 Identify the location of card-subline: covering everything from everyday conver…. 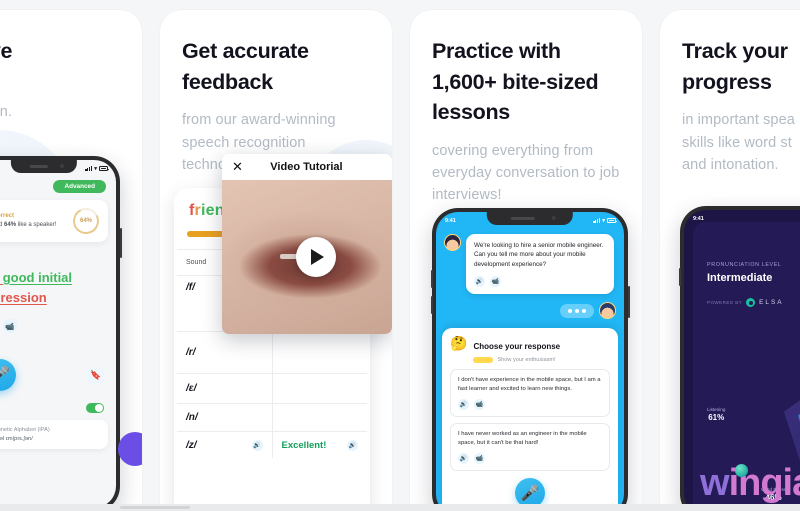
(526, 173).